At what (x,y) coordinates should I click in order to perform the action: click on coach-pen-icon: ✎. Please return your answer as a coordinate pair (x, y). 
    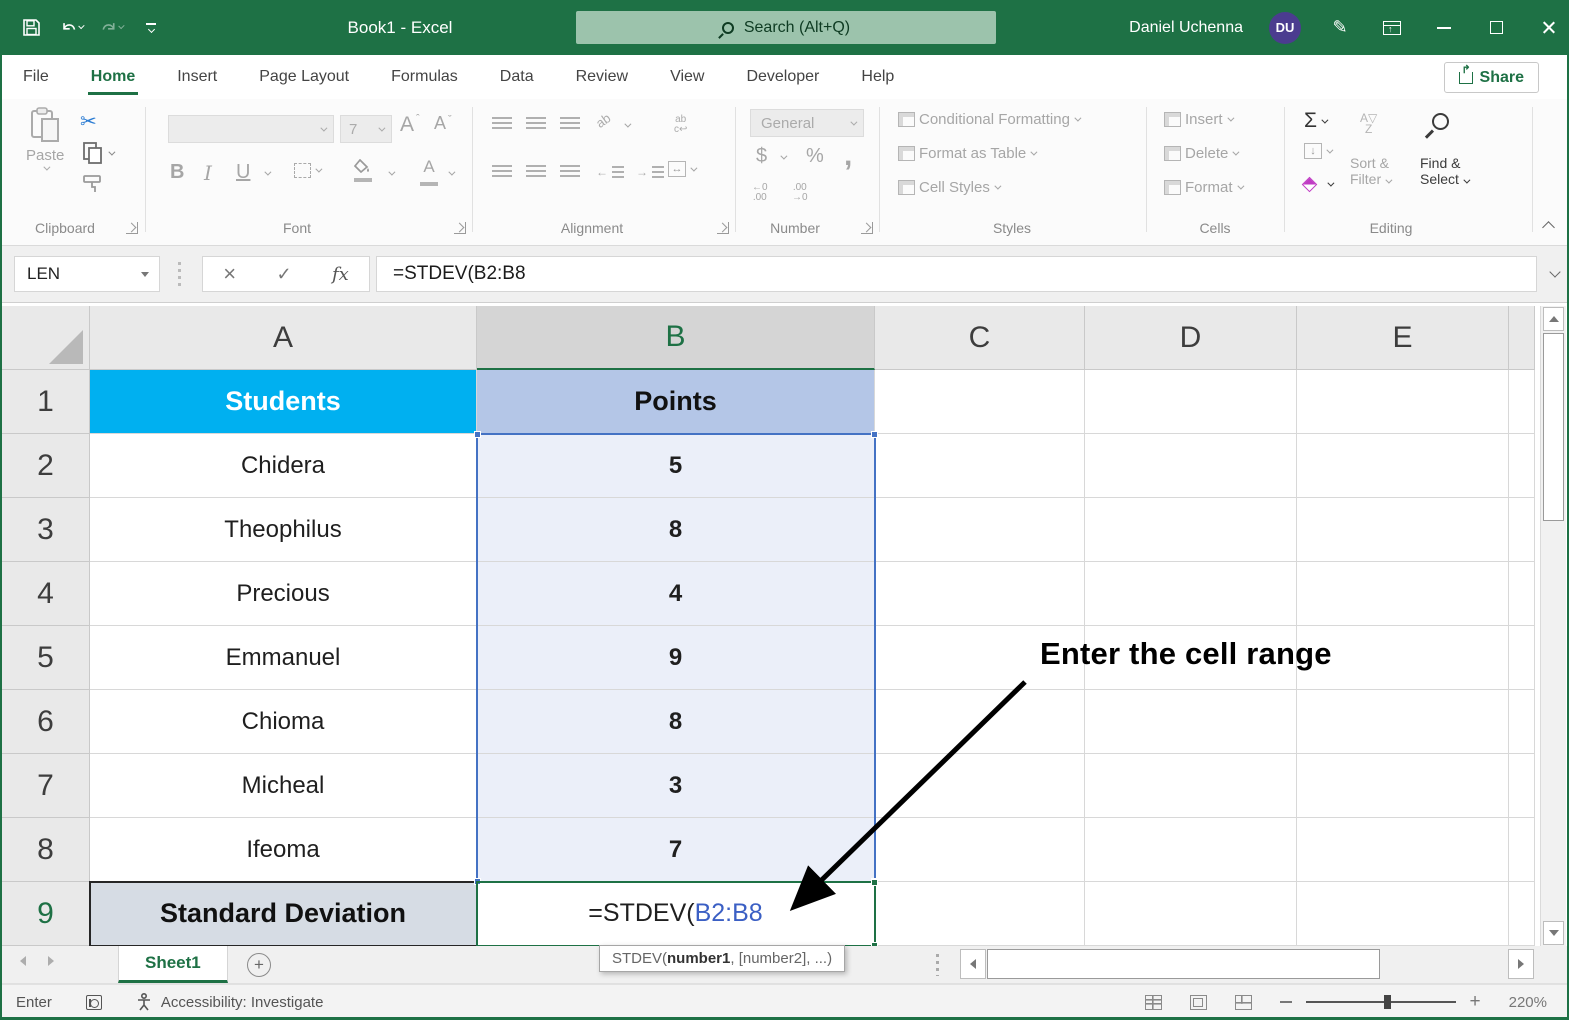
    Looking at the image, I should click on (1340, 28).